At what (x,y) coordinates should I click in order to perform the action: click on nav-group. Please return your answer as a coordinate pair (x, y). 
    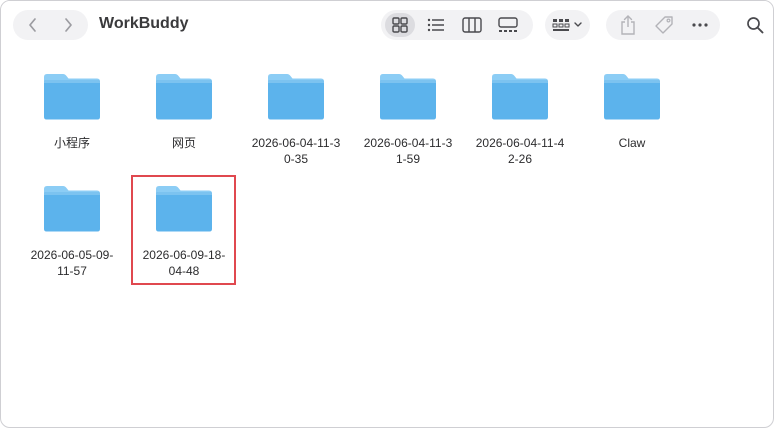
    Looking at the image, I should click on (50, 25).